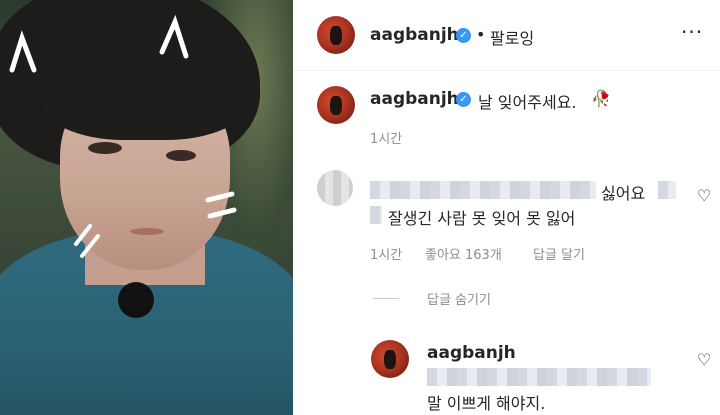  I want to click on comment-likes: 좋아요 163개, so click(463, 253).